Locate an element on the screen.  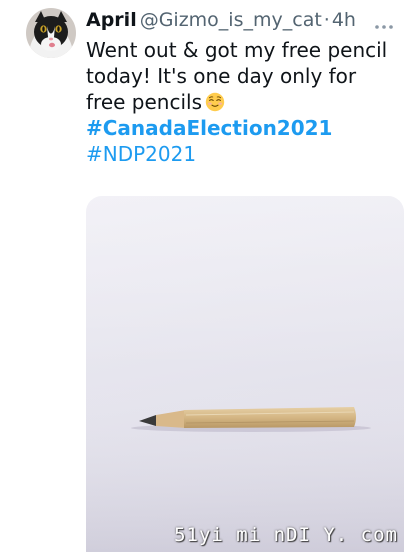
tweet-text-line-3-text: free pencils is located at coordinates (144, 102).